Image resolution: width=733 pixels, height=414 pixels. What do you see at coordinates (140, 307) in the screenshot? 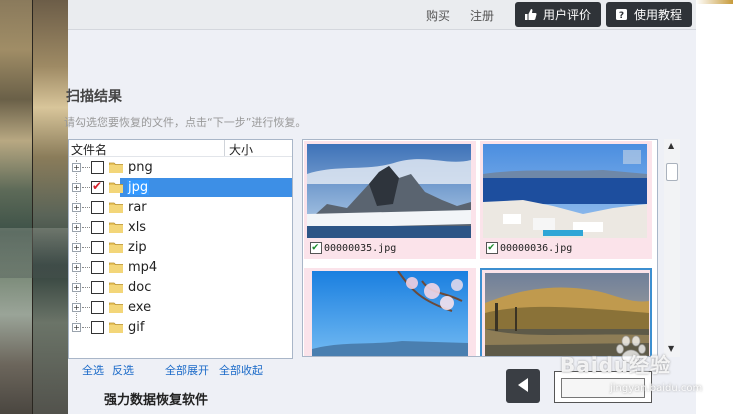
I see `tree-item-label: exe` at bounding box center [140, 307].